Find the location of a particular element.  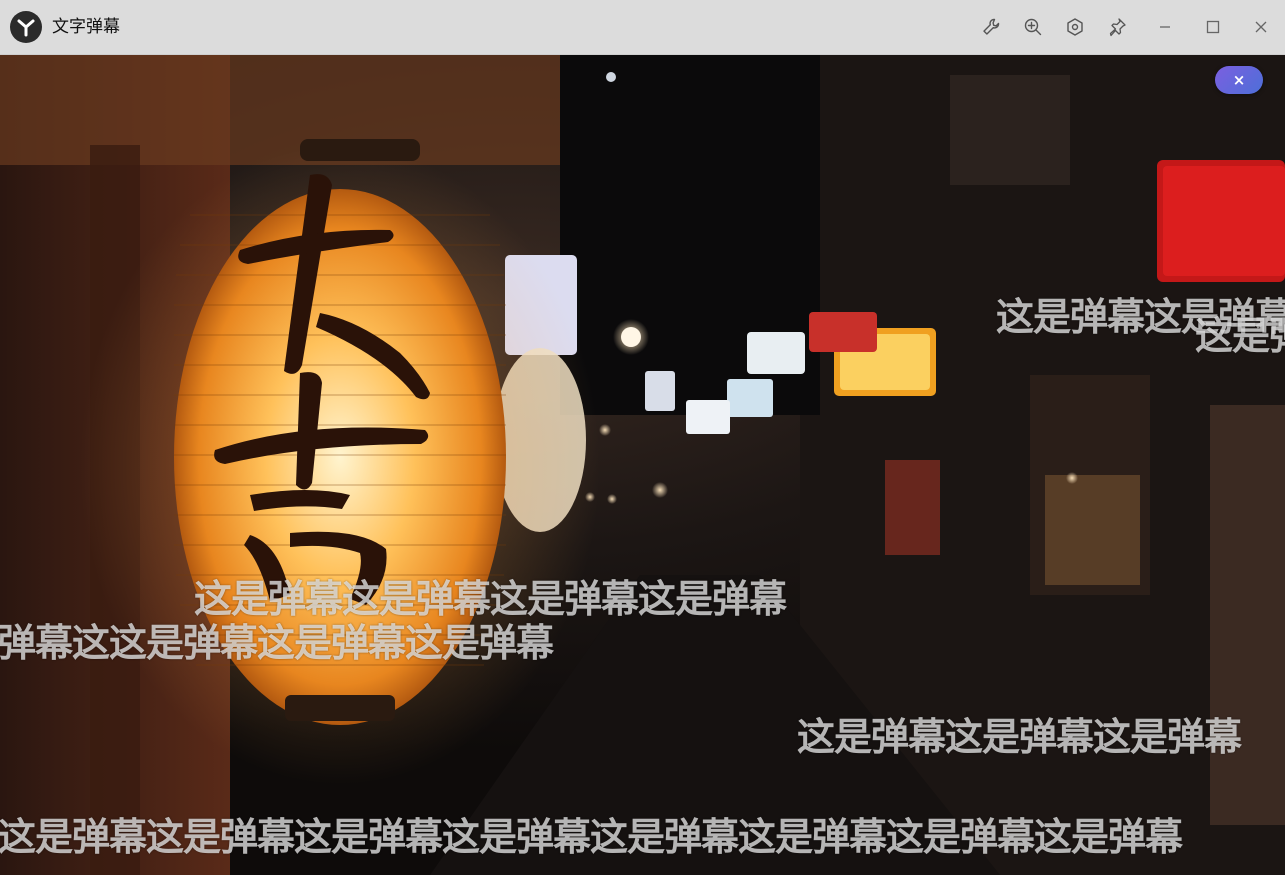

pin-button is located at coordinates (1117, 27).